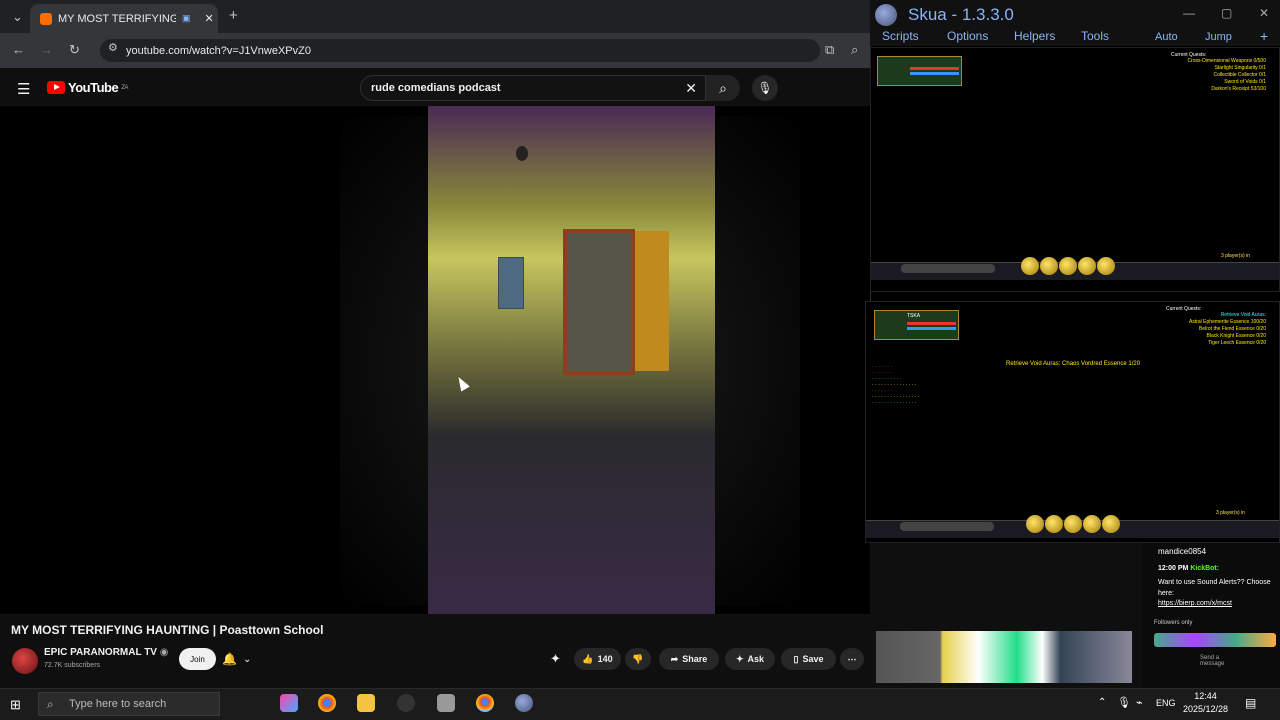 The image size is (1280, 720). Describe the element at coordinates (854, 49) in the screenshot. I see `zoom-icon: ⌕` at that location.